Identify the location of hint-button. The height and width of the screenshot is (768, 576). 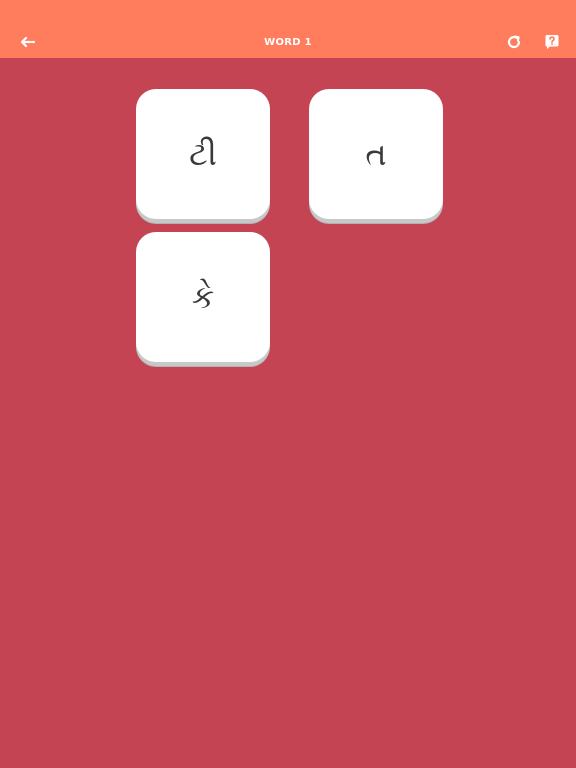
(552, 42).